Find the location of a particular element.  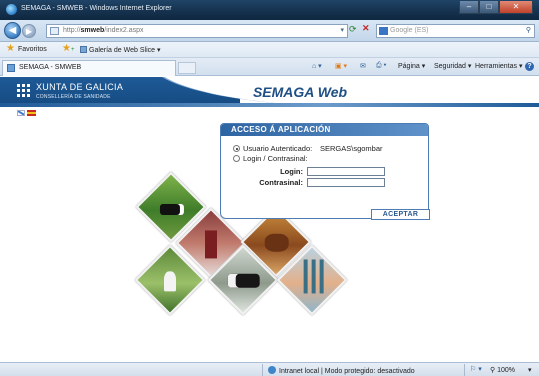

login-panel-header: ACCESO Á APLICACIÓN is located at coordinates (324, 130).